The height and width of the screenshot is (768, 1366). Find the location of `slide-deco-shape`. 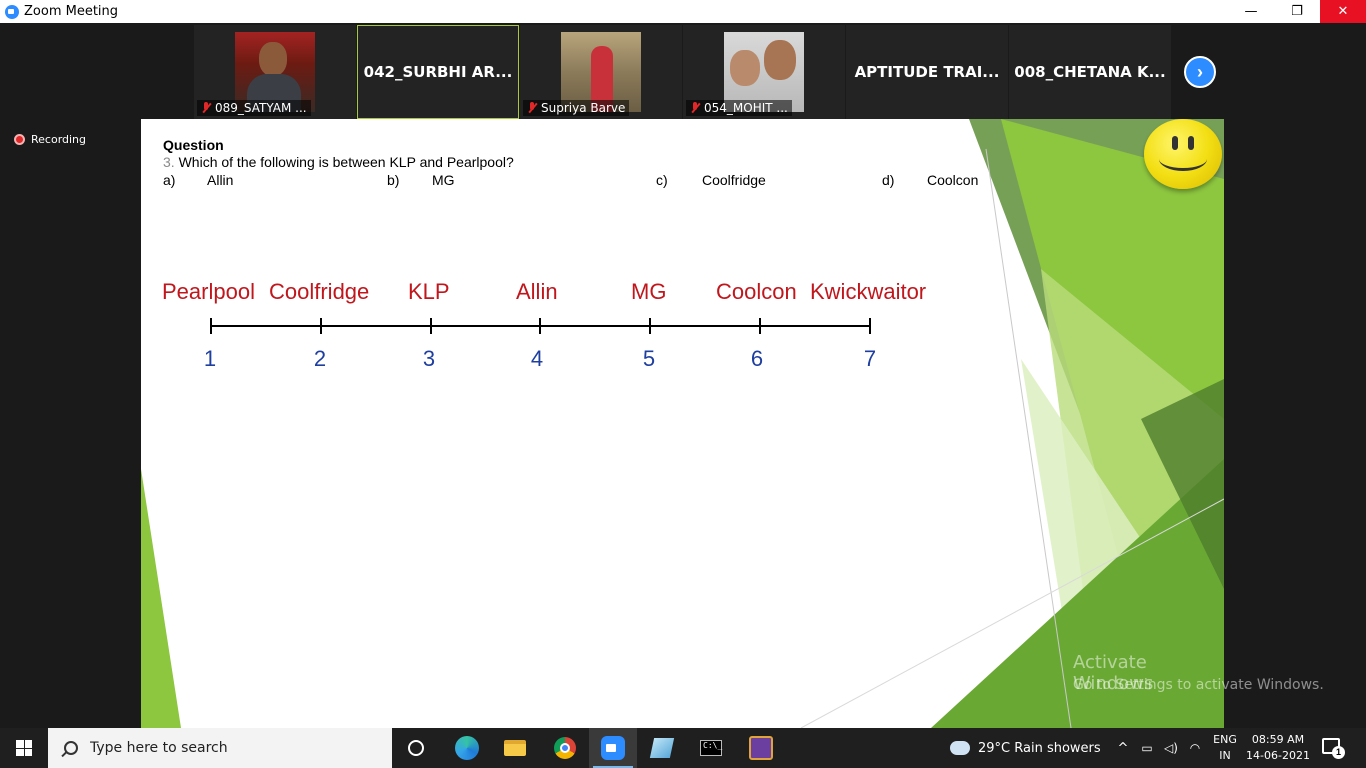

slide-deco-shape is located at coordinates (161, 598).